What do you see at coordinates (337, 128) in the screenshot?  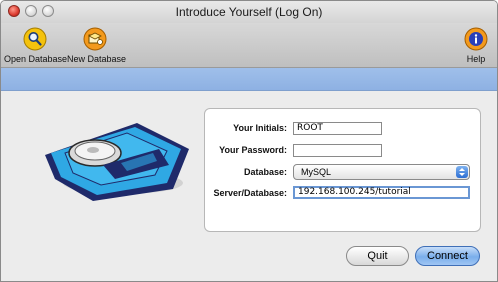 I see `initials-field: ROOT` at bounding box center [337, 128].